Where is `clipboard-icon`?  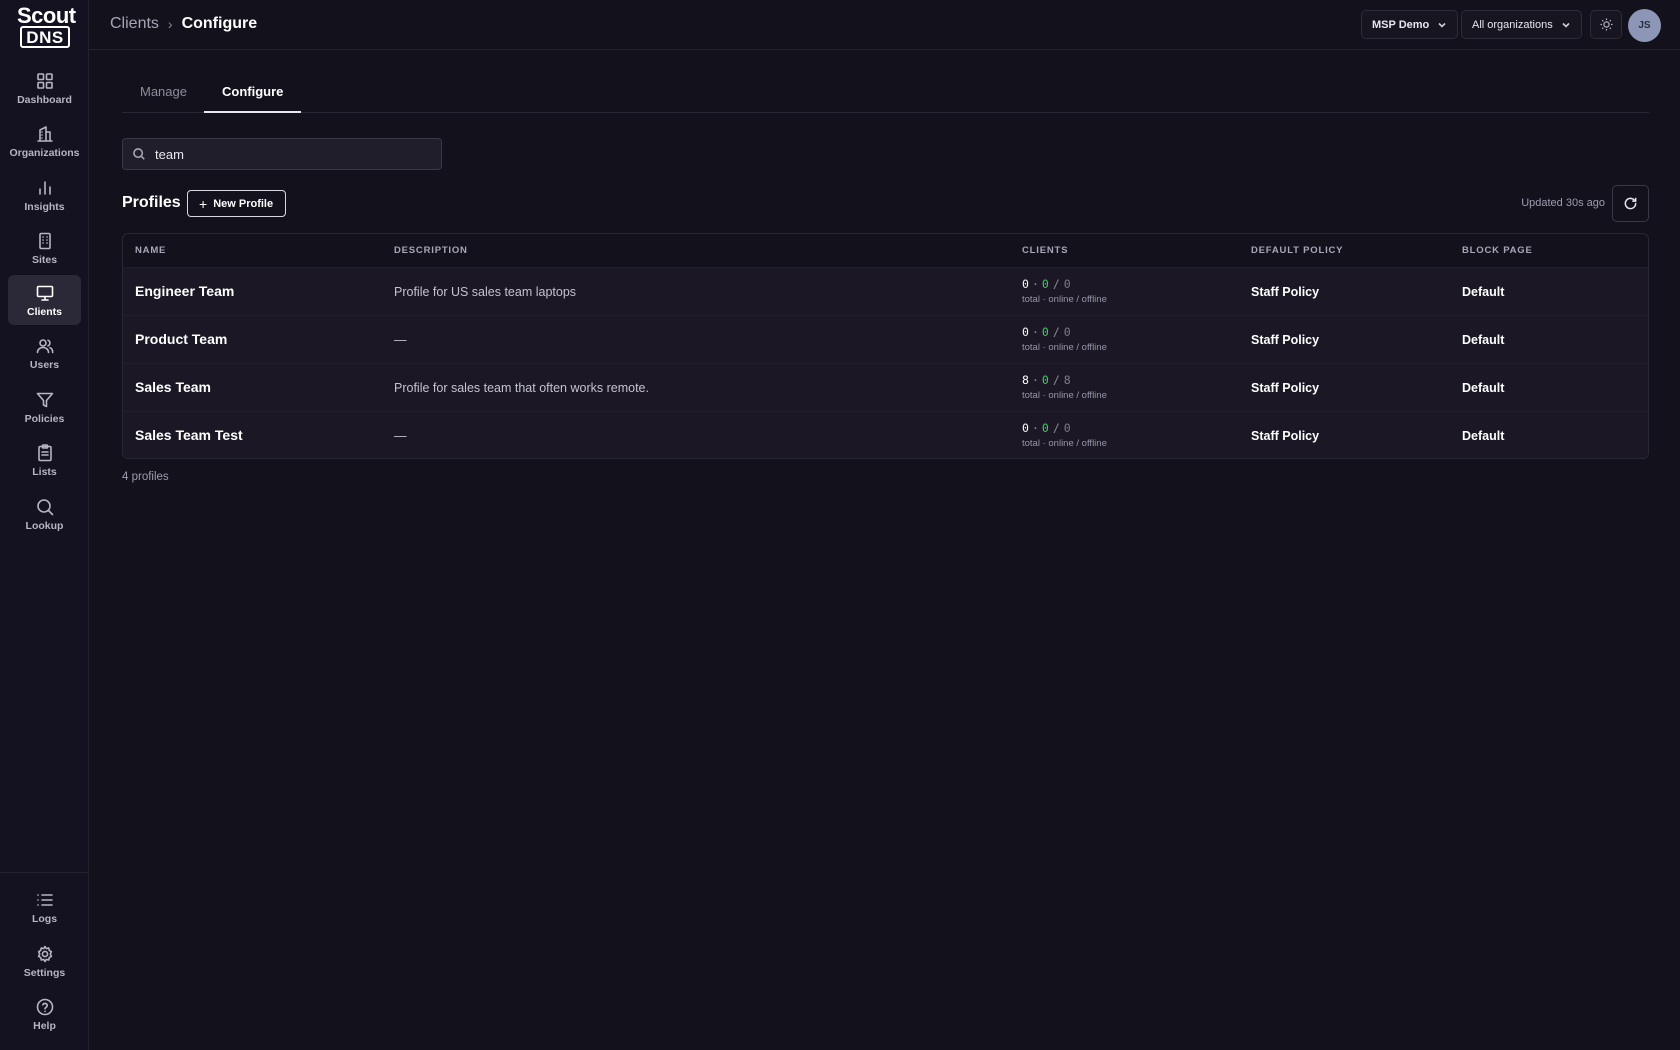 clipboard-icon is located at coordinates (44, 452).